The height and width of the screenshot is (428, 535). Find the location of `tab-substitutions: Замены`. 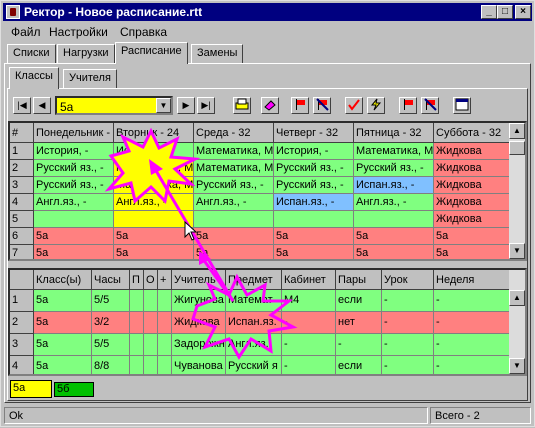

tab-substitutions: Замены is located at coordinates (217, 53).